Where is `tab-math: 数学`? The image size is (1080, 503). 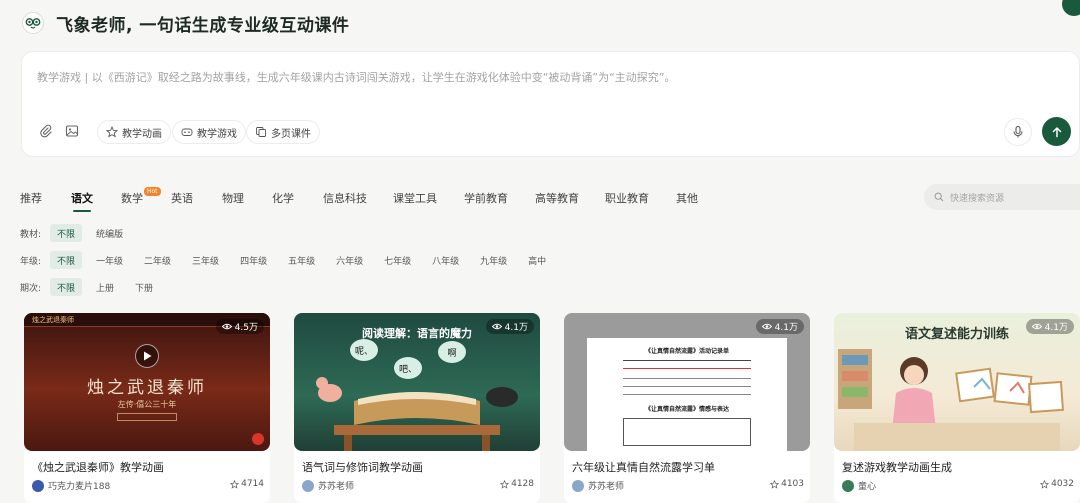 tab-math: 数学 is located at coordinates (132, 198).